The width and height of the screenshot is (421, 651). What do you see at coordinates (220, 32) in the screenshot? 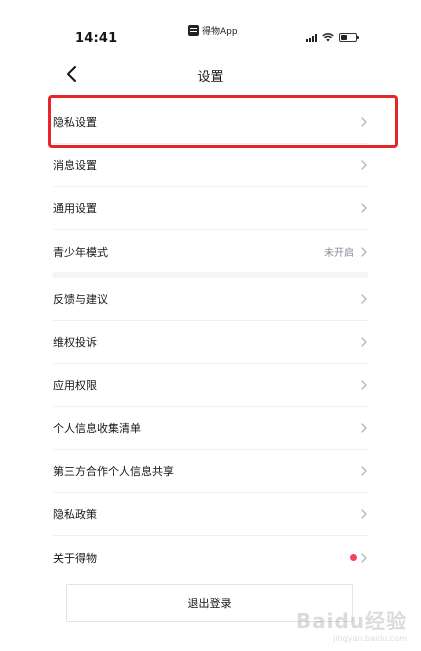
I see `app-badge-label: 得物App` at bounding box center [220, 32].